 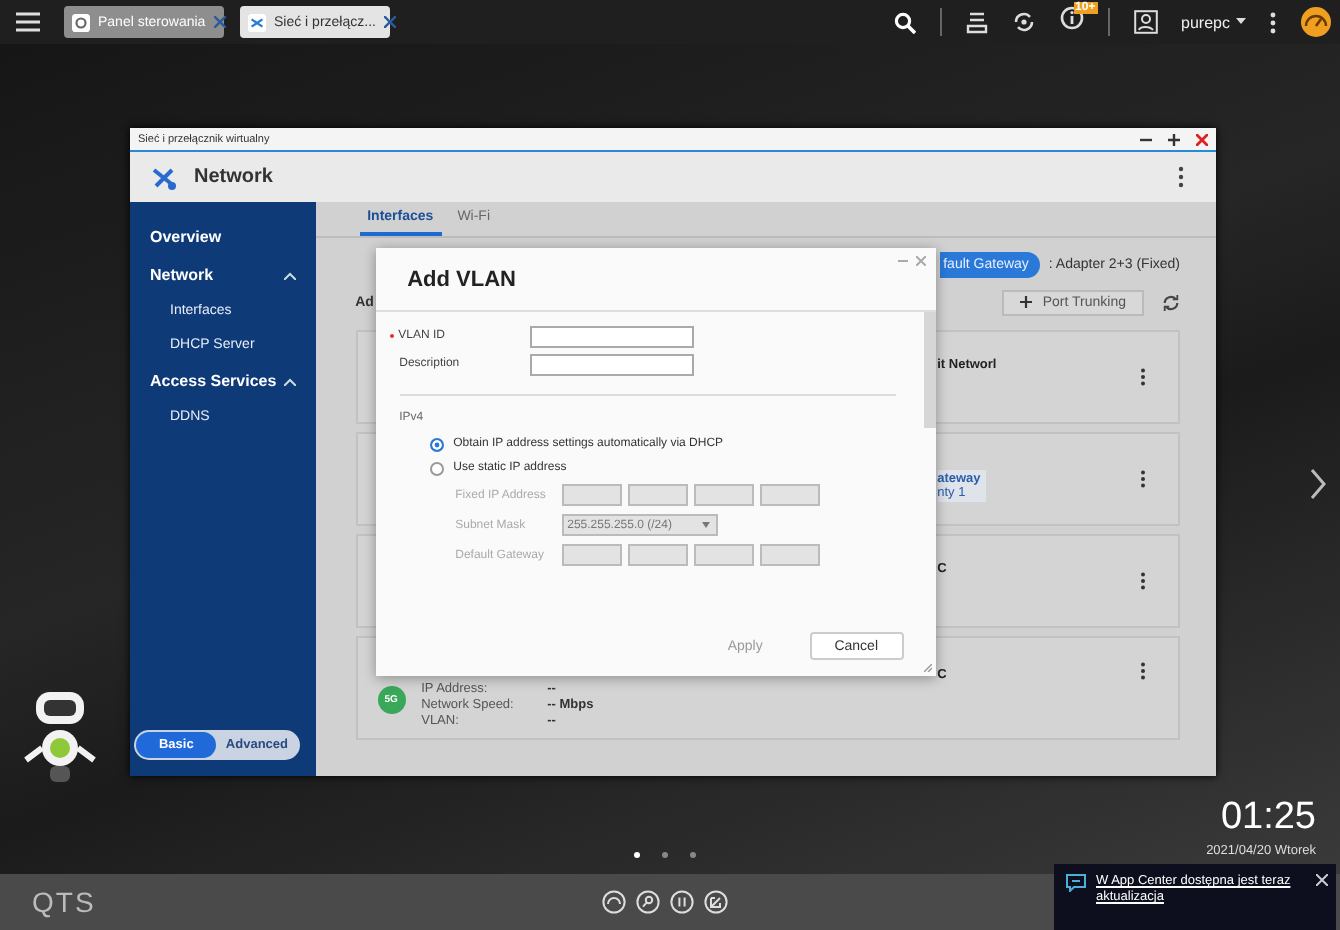 What do you see at coordinates (223, 381) in the screenshot?
I see `sidebar-item: Access Services` at bounding box center [223, 381].